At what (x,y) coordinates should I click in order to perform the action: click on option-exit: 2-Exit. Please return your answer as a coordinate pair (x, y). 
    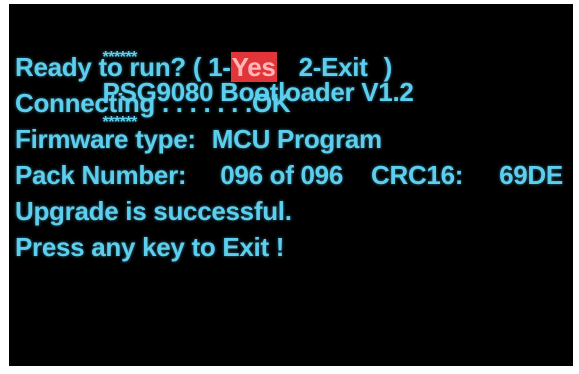
    Looking at the image, I should click on (333, 67).